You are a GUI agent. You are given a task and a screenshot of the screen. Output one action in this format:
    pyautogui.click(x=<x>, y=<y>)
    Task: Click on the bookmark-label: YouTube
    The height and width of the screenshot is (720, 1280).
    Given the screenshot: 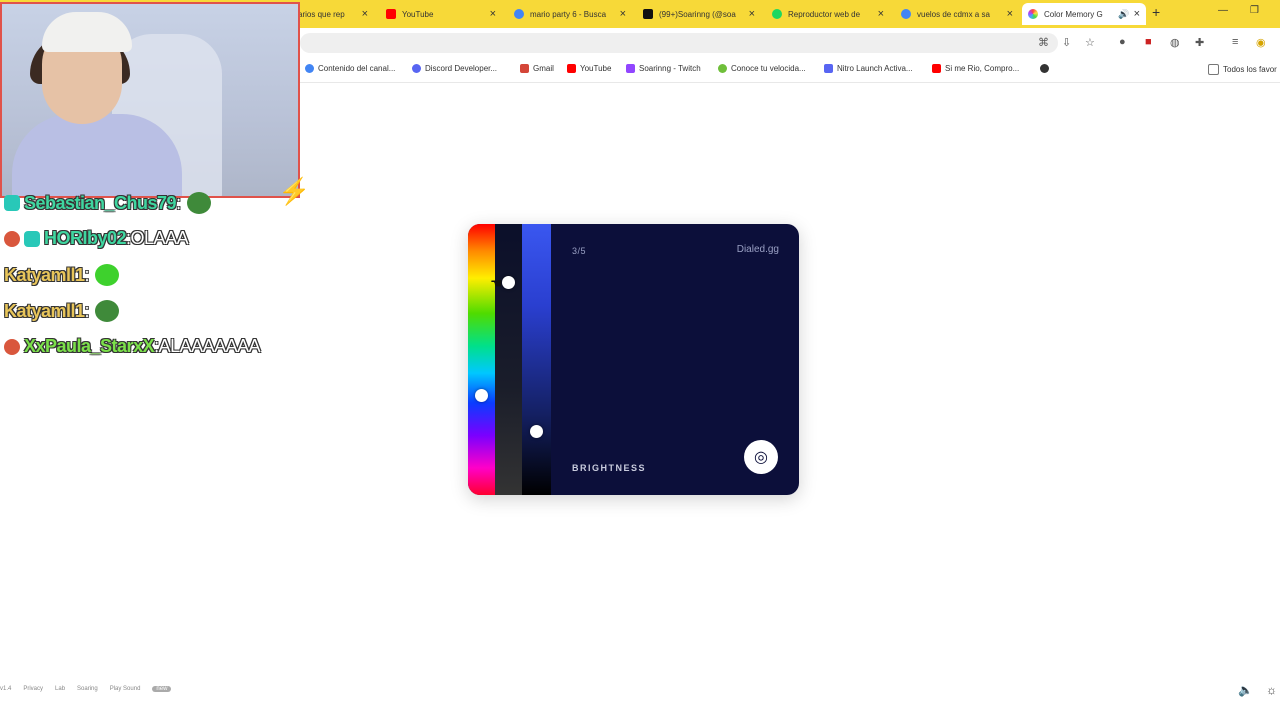 What is the action you would take?
    pyautogui.click(x=596, y=68)
    